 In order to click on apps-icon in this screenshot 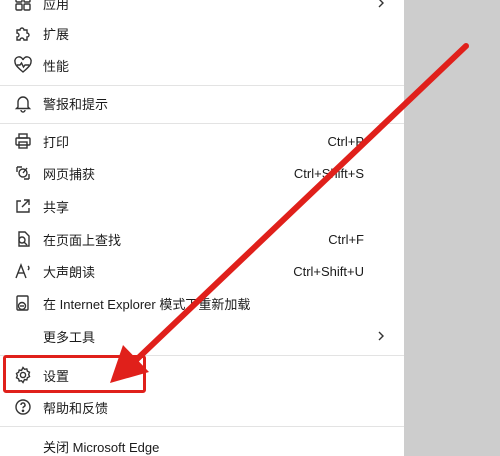, I will do `click(23, 7)`.